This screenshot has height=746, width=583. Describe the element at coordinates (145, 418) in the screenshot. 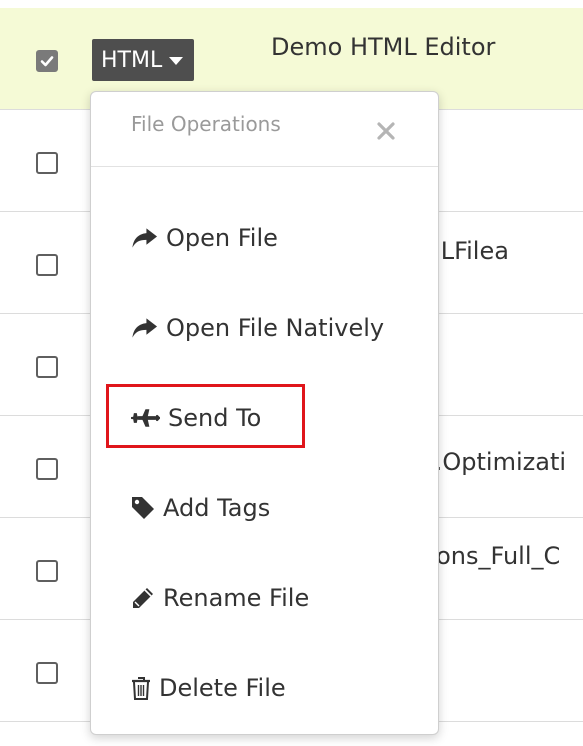

I see `plane-icon` at that location.